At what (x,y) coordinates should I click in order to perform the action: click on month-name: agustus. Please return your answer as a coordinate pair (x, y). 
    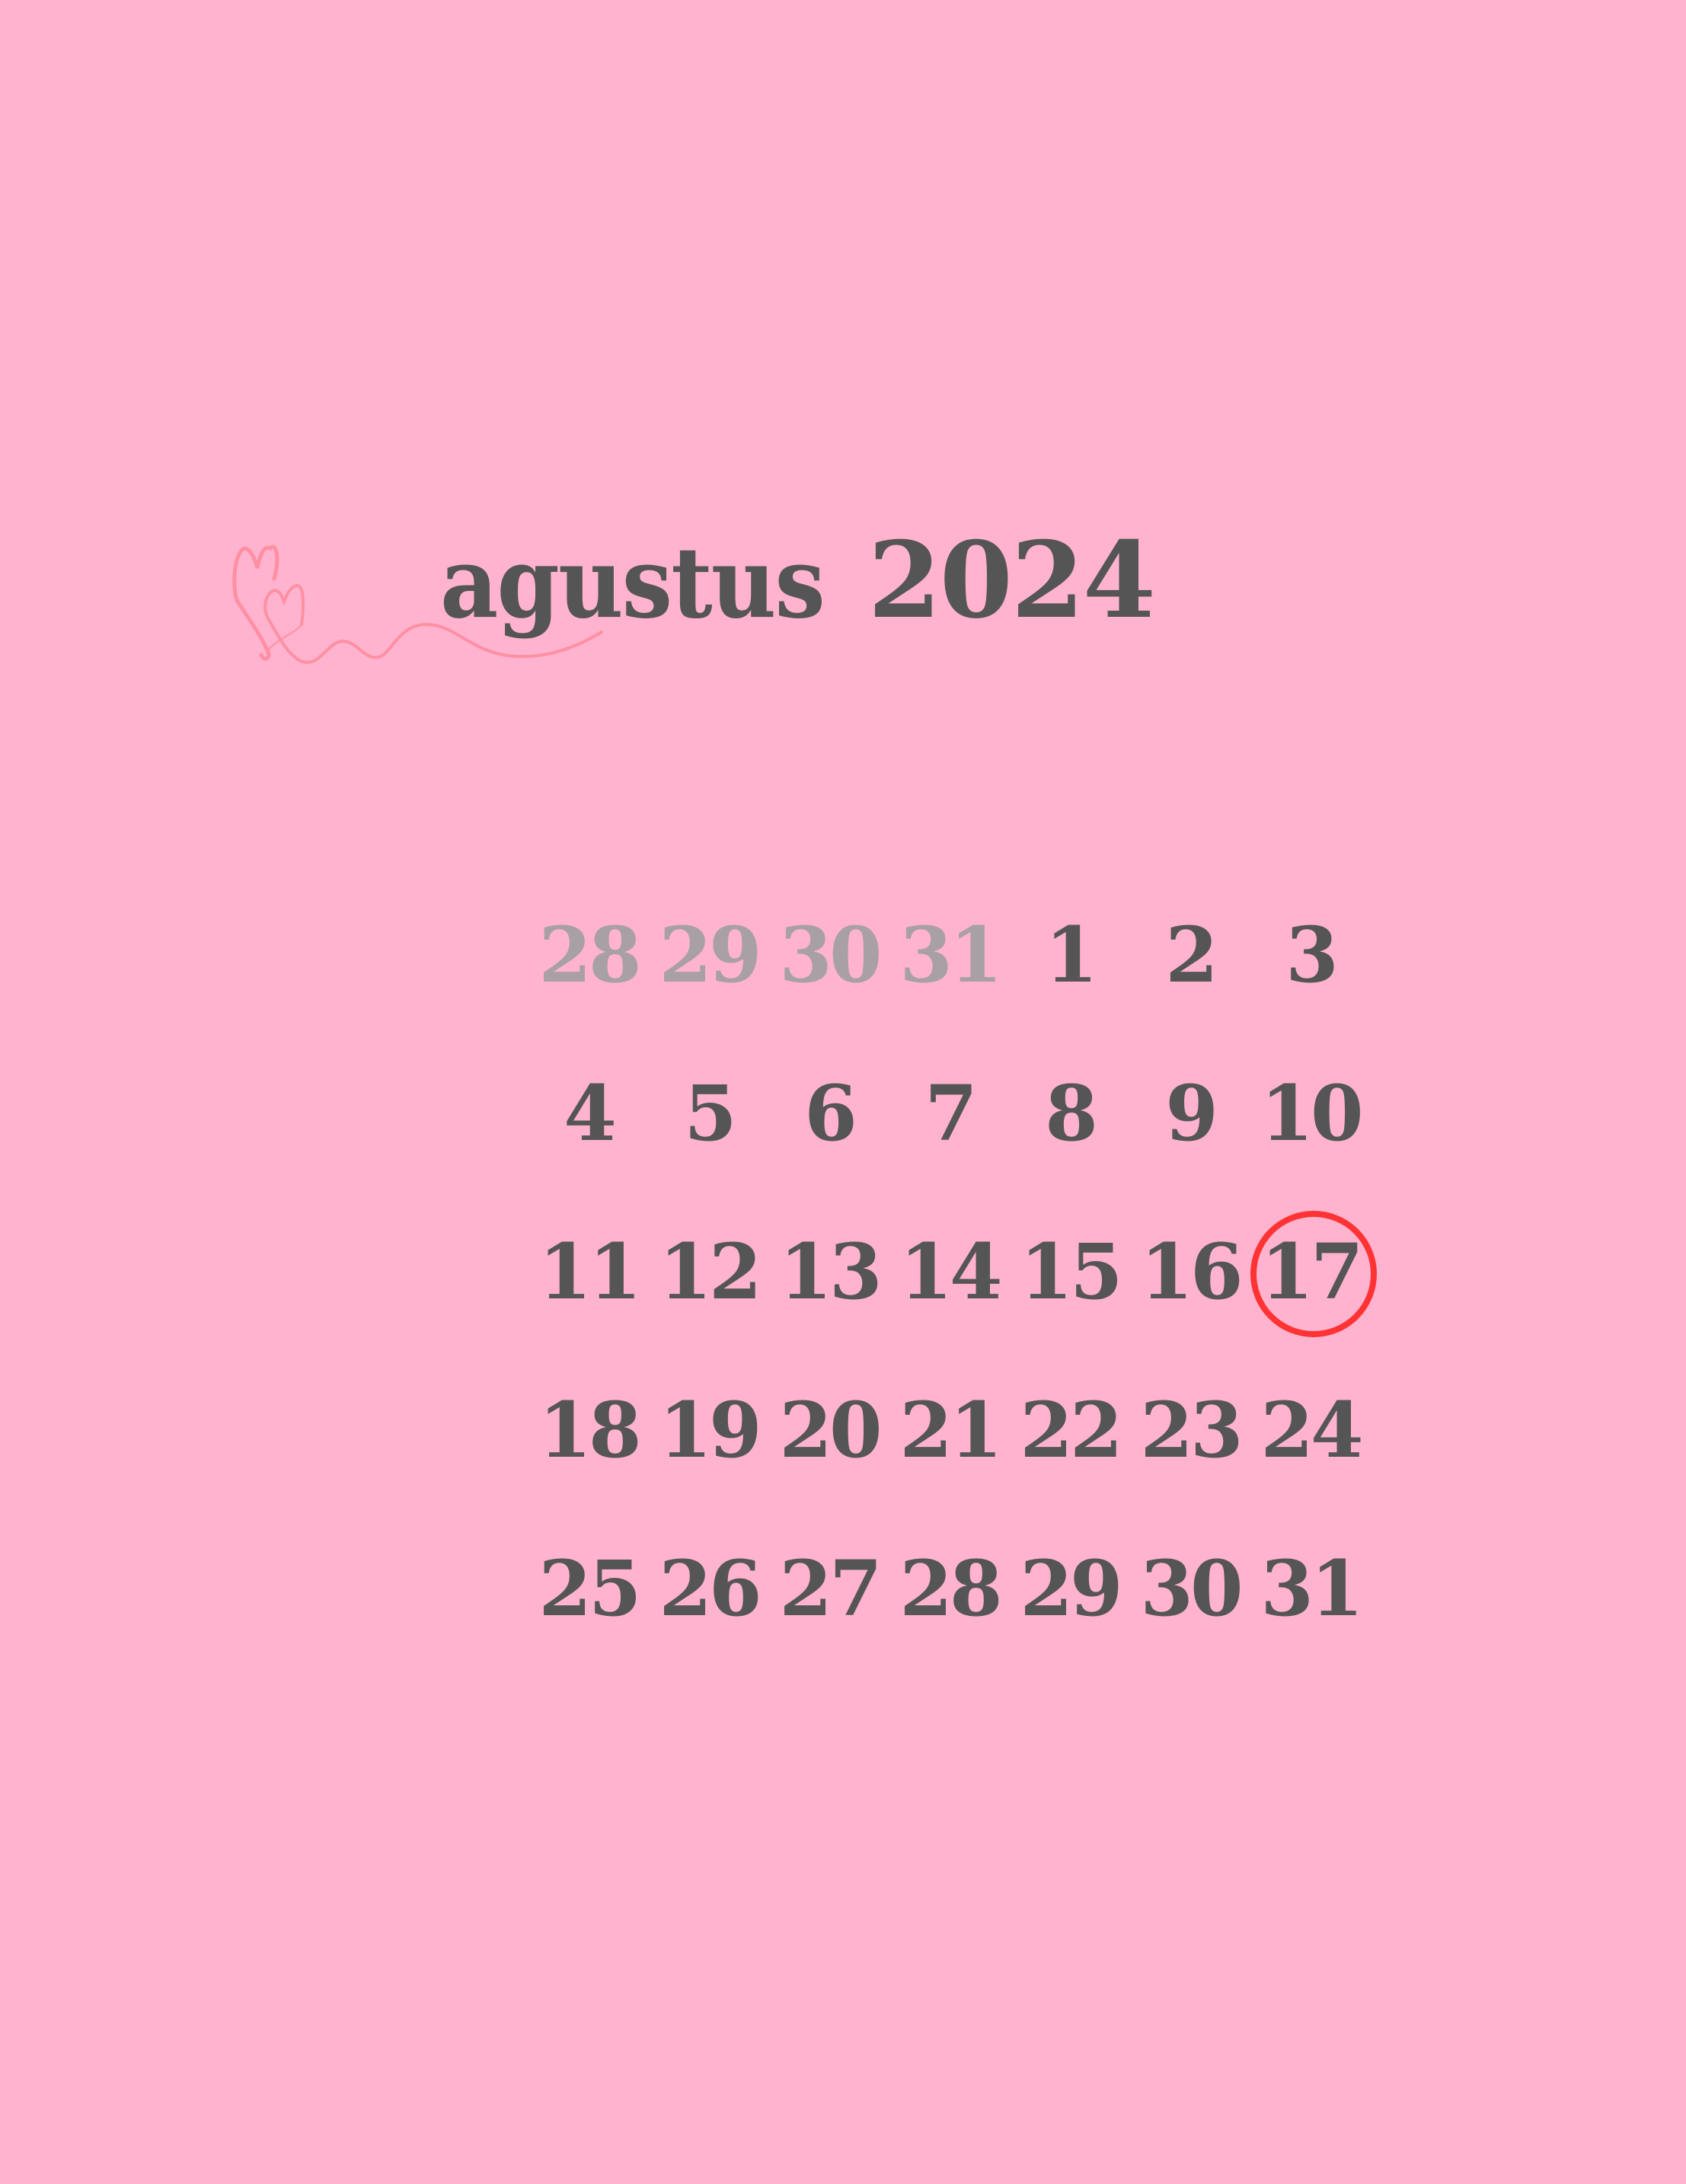
    Looking at the image, I should click on (633, 583).